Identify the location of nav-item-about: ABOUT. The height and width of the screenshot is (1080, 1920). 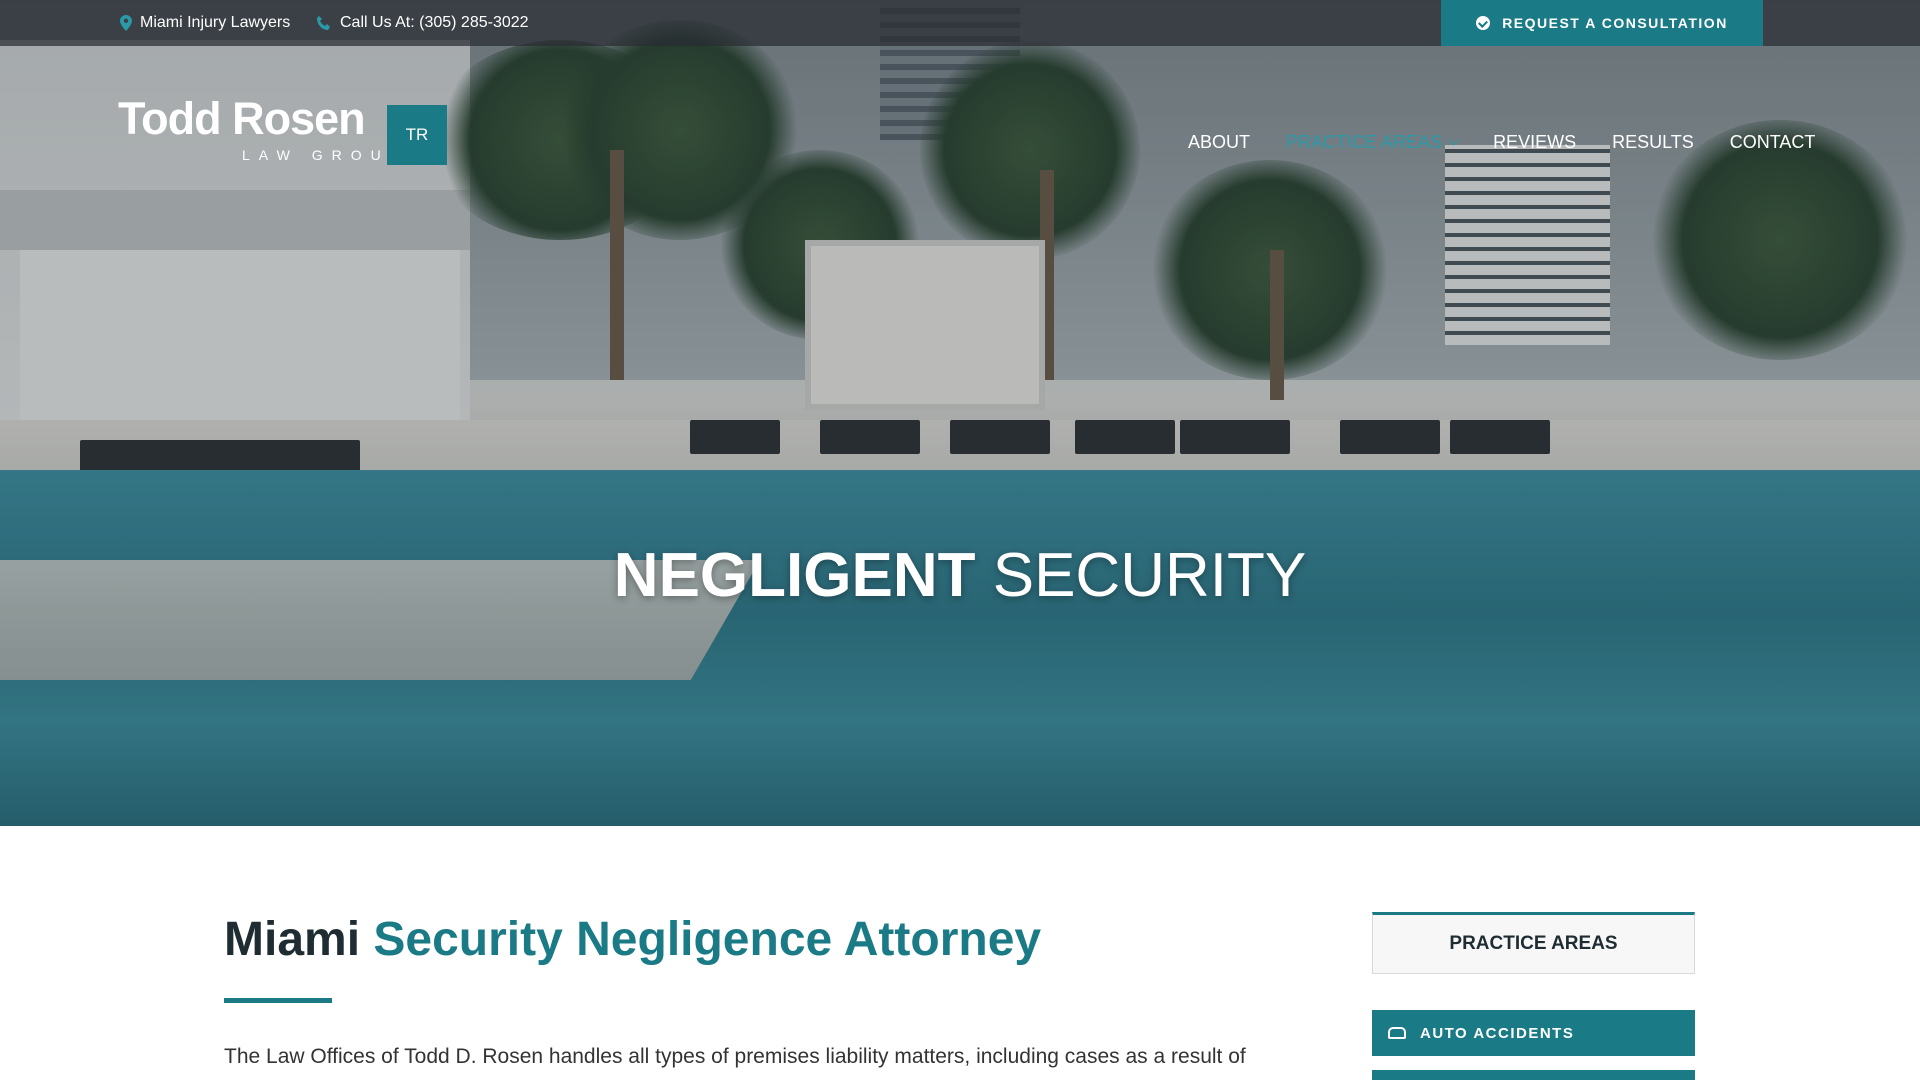
(1219, 142).